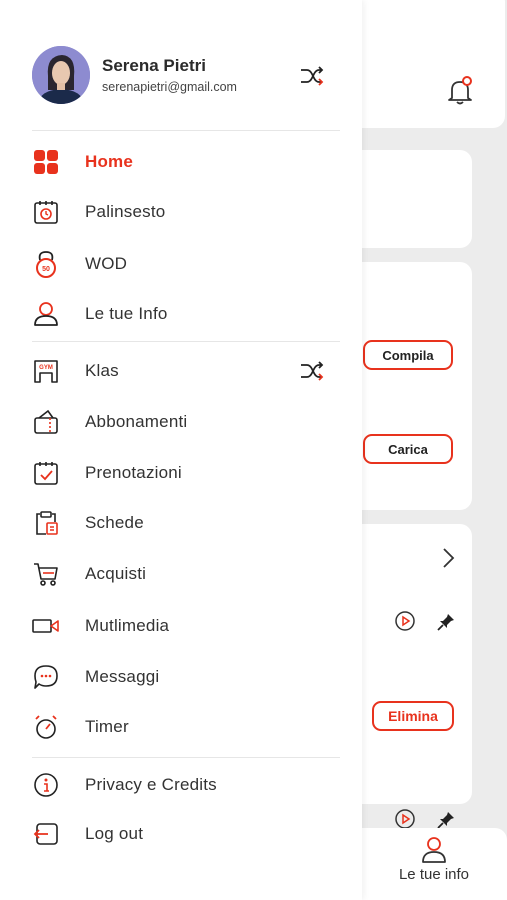  I want to click on menu-item-label: Log out, so click(114, 833).